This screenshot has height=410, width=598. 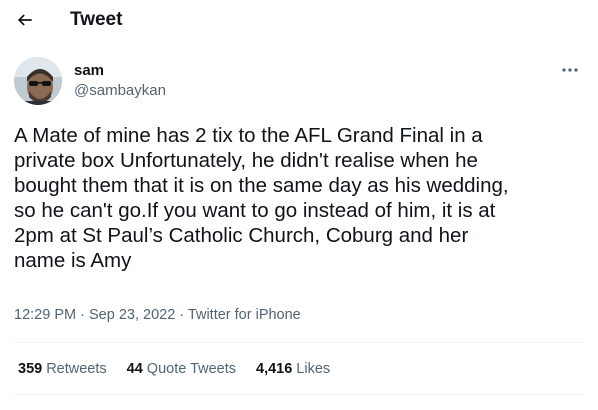 I want to click on header: Tweet, so click(x=299, y=20).